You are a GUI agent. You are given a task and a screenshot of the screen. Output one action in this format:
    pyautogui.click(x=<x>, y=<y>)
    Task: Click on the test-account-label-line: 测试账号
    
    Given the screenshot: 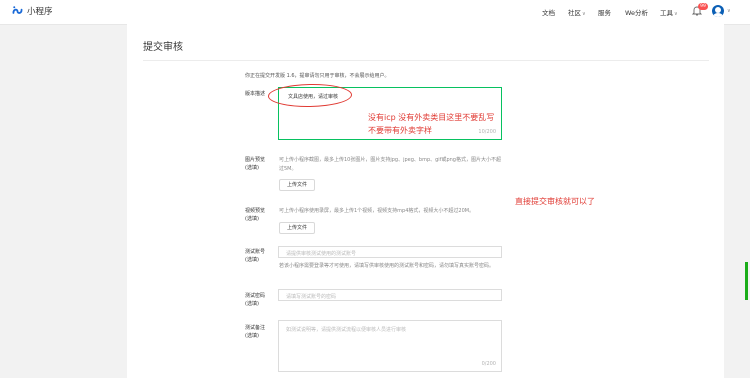 What is the action you would take?
    pyautogui.click(x=255, y=252)
    